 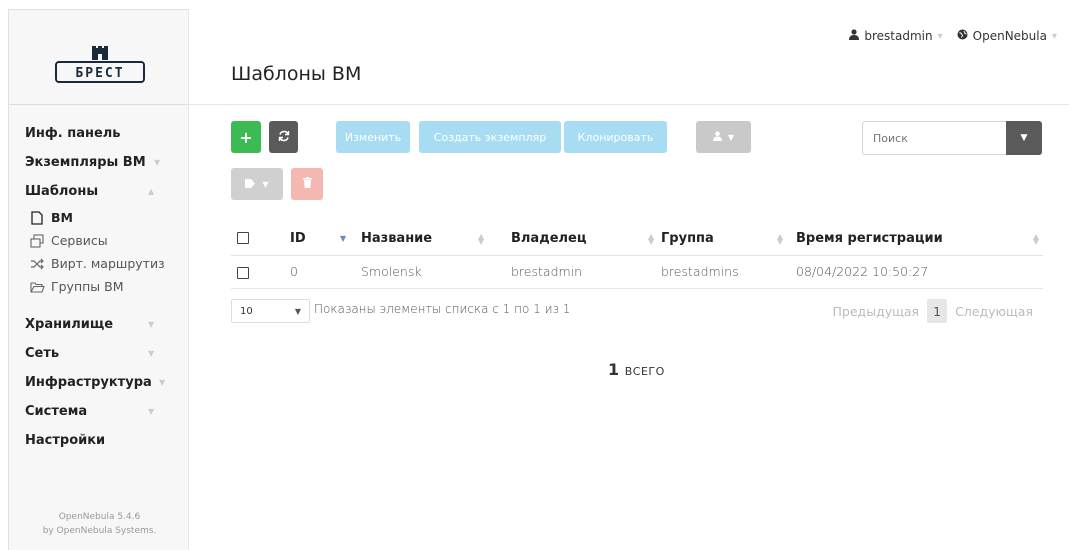 I want to click on user-menu: brestadmin ▾, so click(x=896, y=36).